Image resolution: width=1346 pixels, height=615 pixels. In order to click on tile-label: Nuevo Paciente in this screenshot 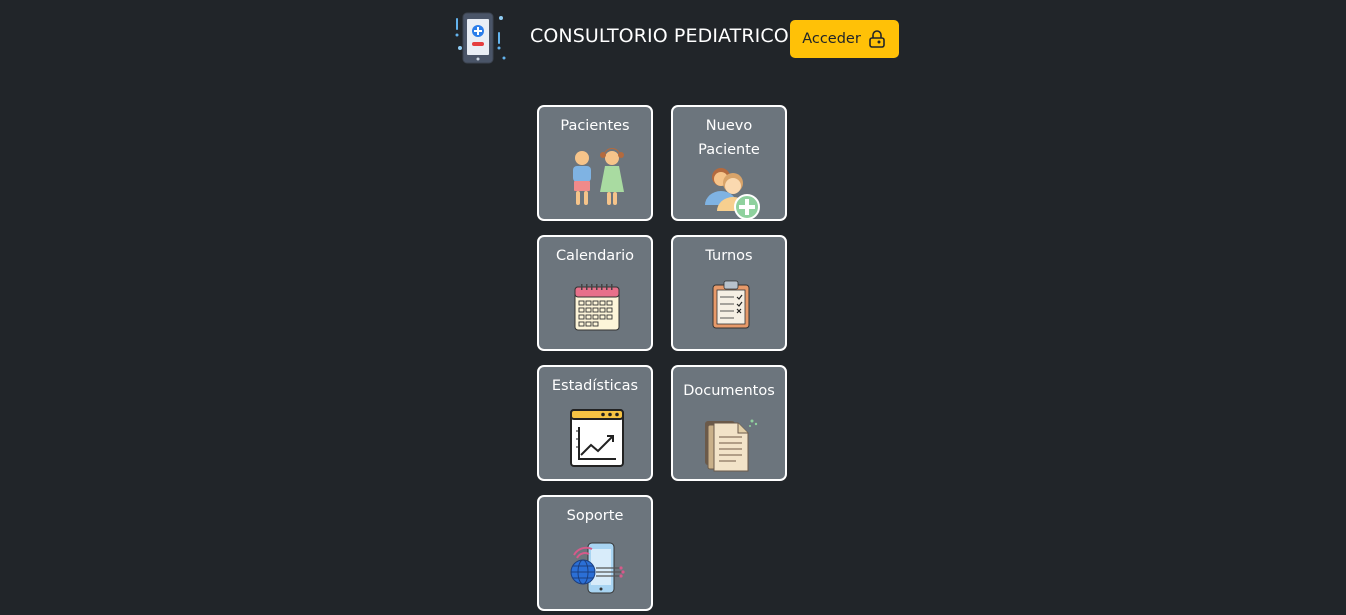, I will do `click(729, 138)`.